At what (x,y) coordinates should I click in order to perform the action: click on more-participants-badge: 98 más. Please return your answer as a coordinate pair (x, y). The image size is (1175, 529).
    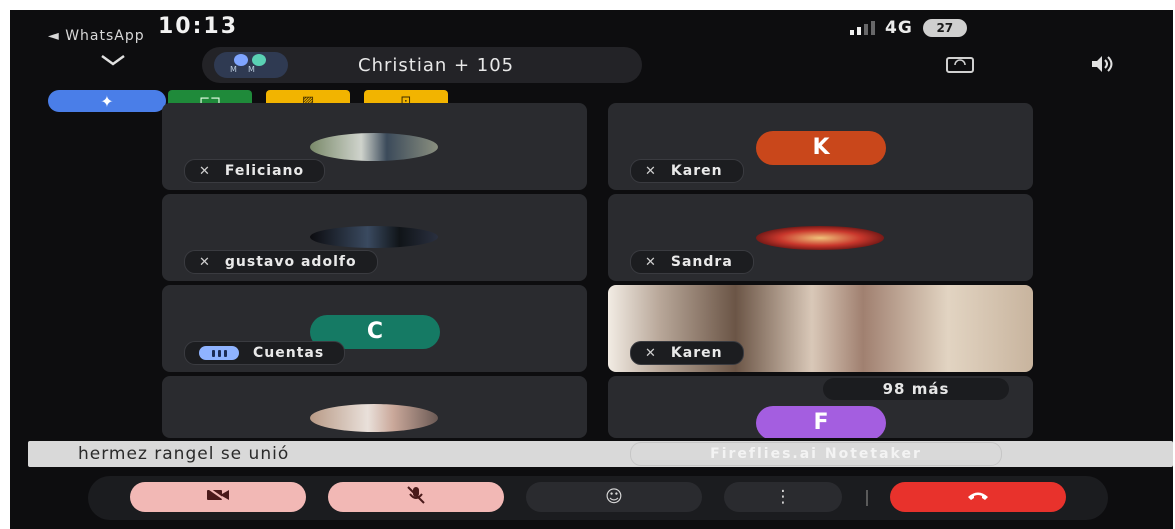
    Looking at the image, I should click on (916, 389).